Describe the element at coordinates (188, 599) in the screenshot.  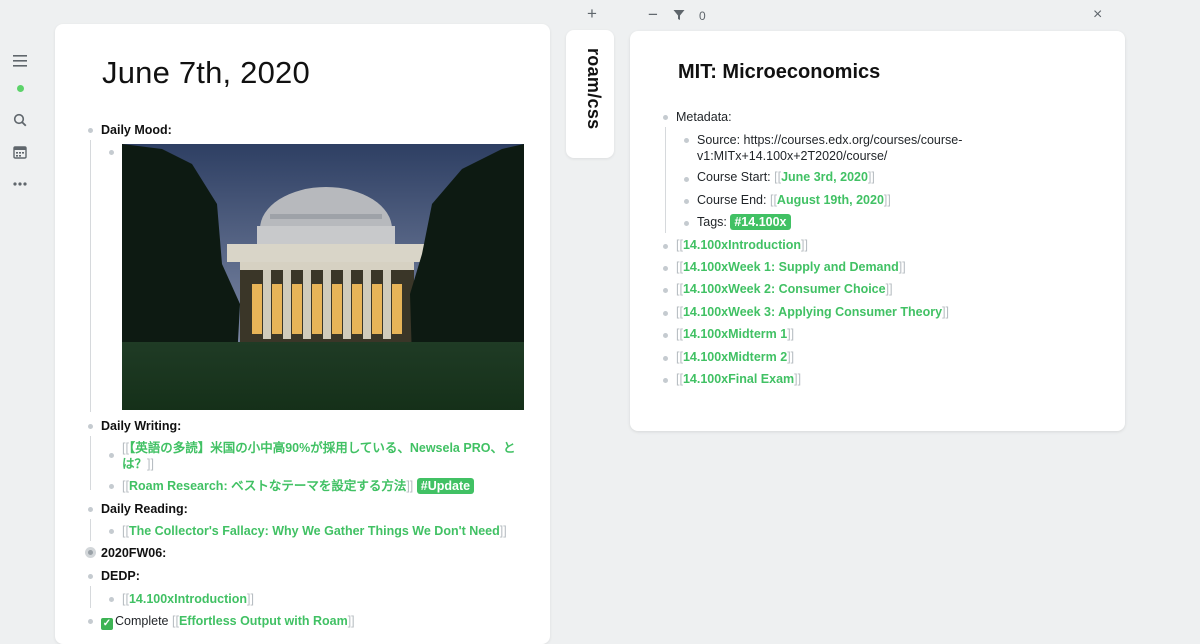
I see `page-link-introduction: [[14.100xIntroduction]]` at that location.